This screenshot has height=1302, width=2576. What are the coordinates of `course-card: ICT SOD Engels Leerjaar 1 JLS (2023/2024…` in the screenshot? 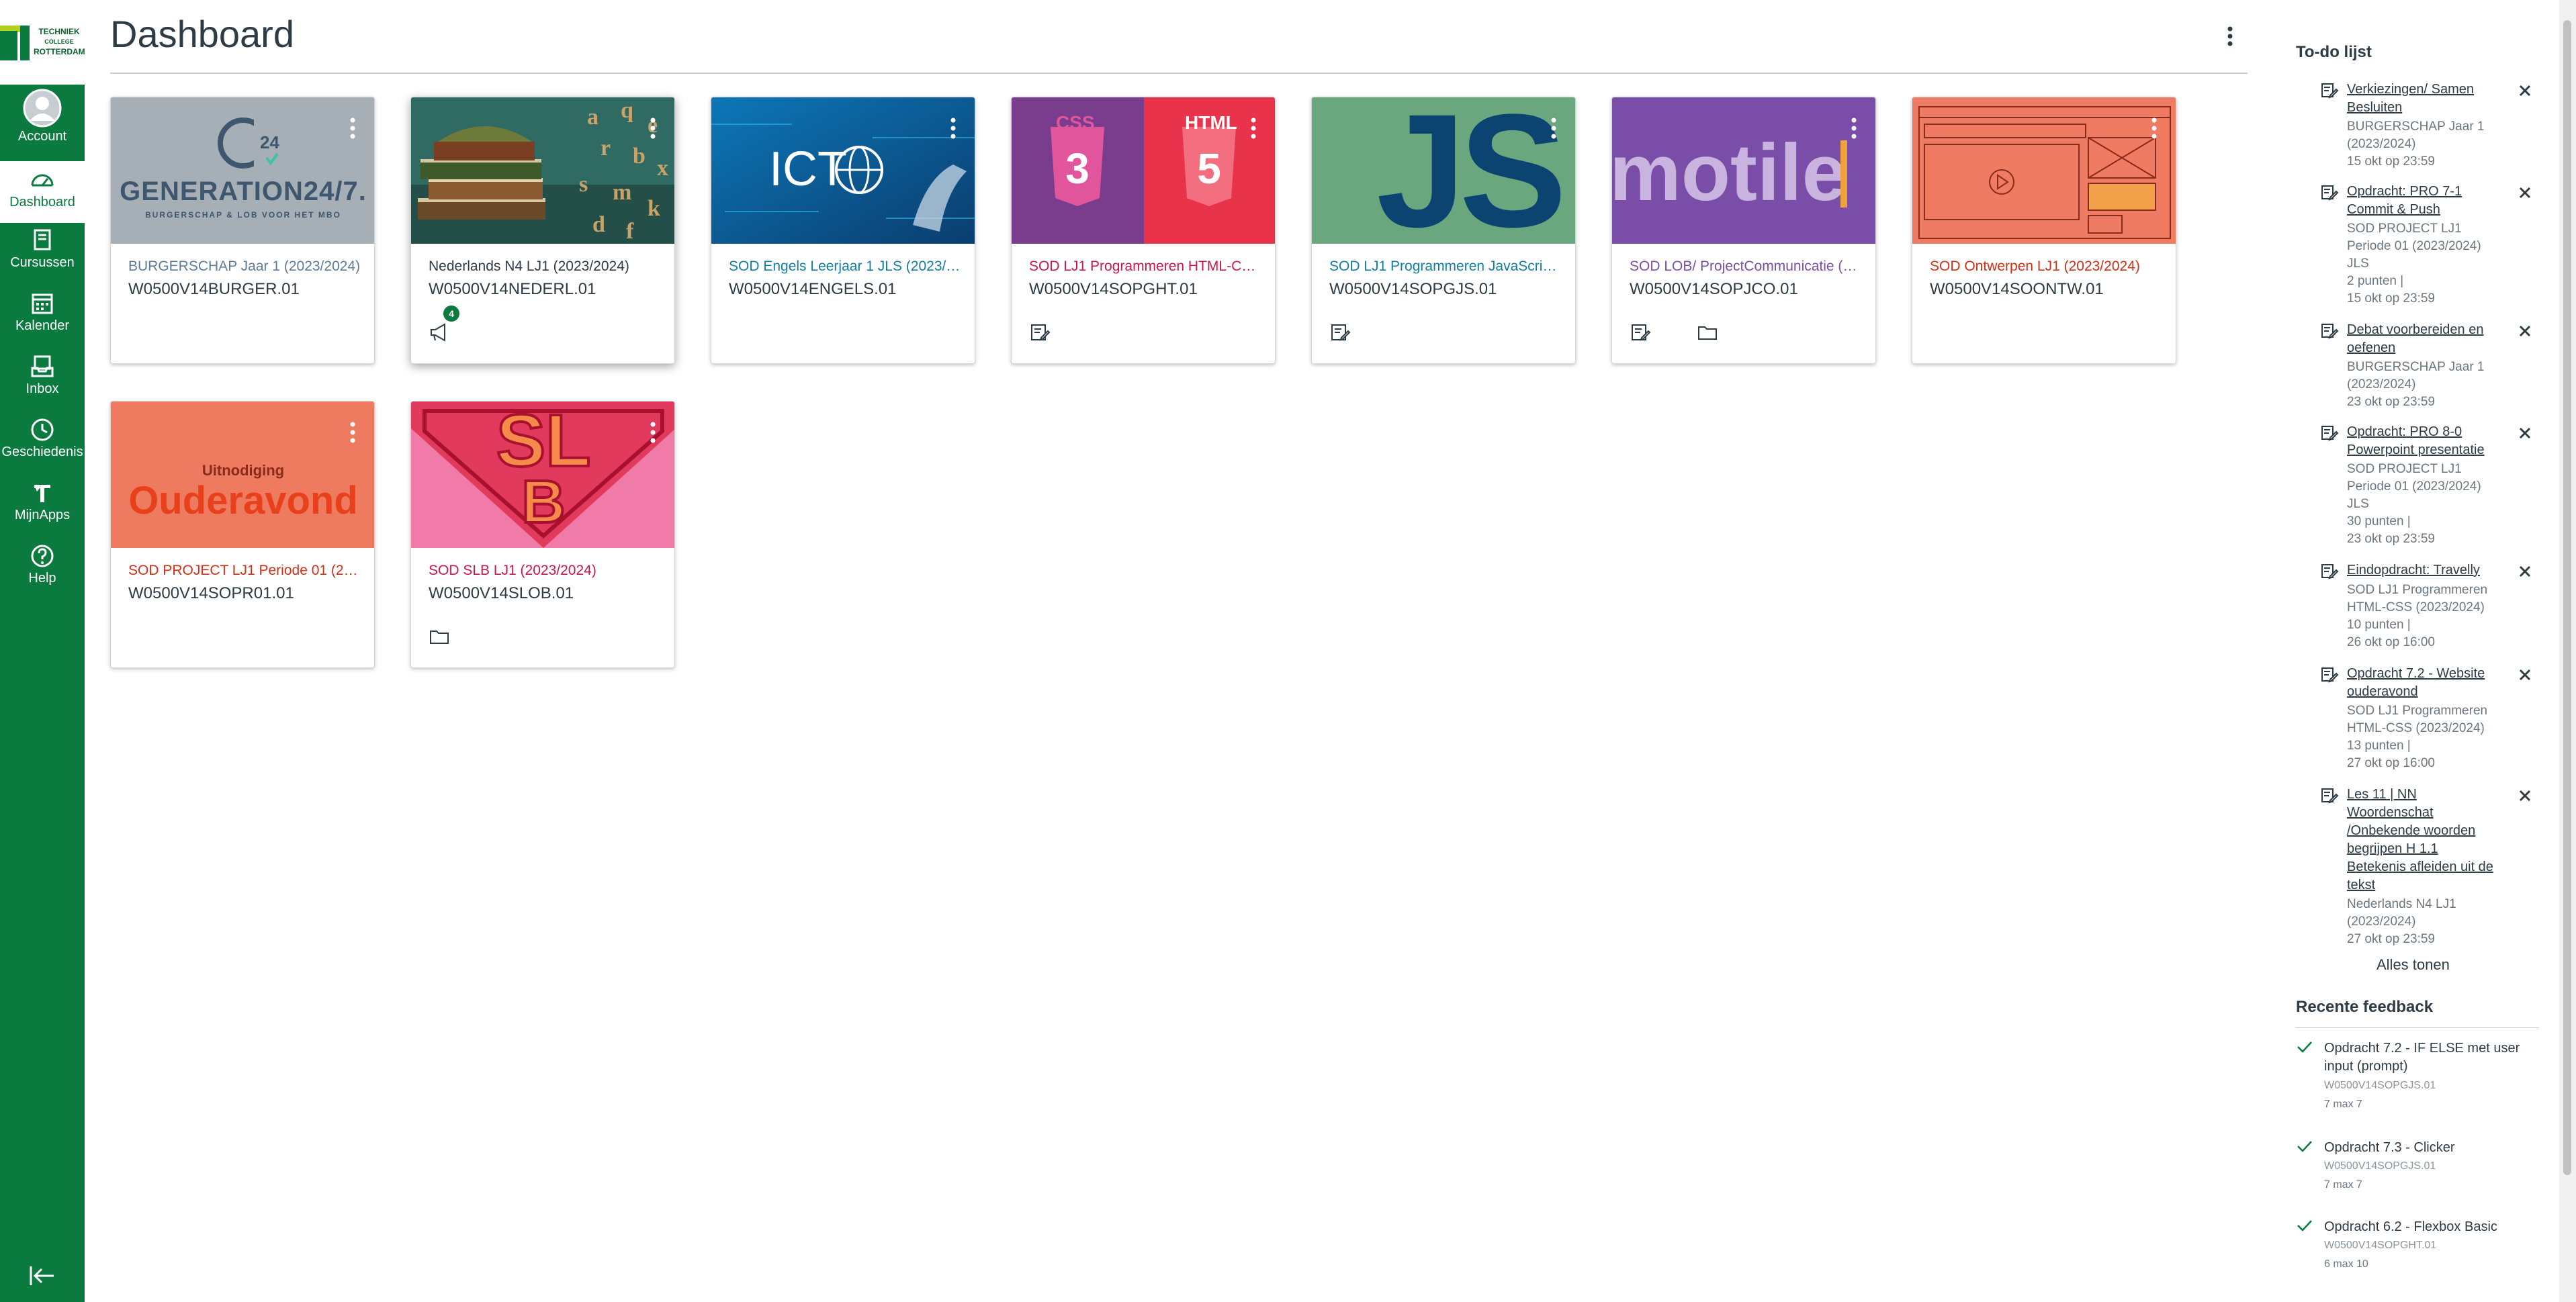 It's located at (843, 230).